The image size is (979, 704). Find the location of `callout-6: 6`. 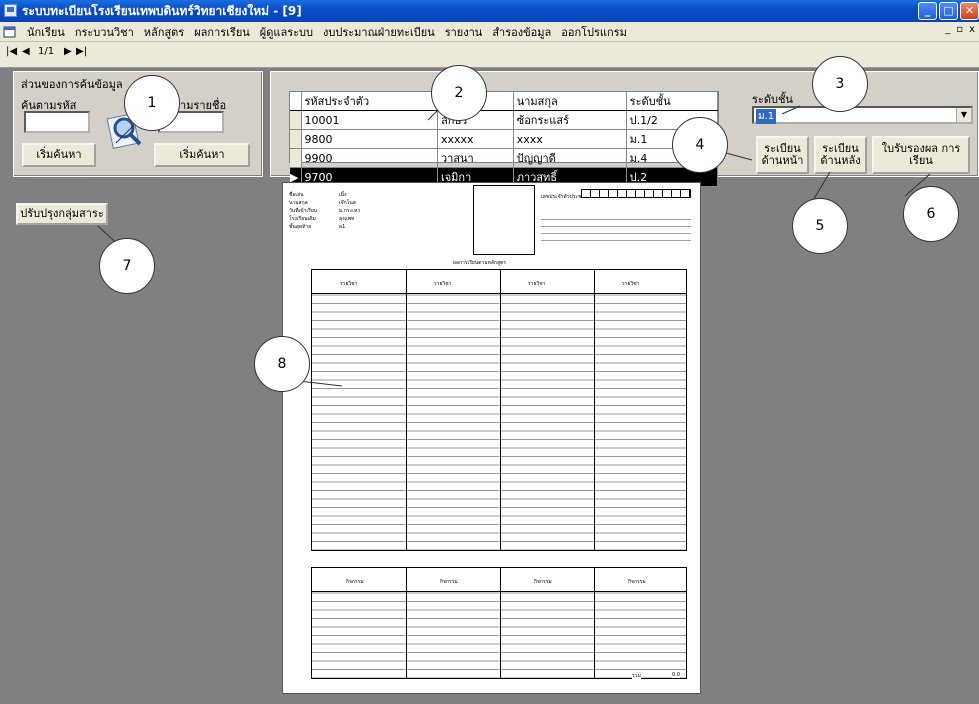

callout-6: 6 is located at coordinates (931, 214).